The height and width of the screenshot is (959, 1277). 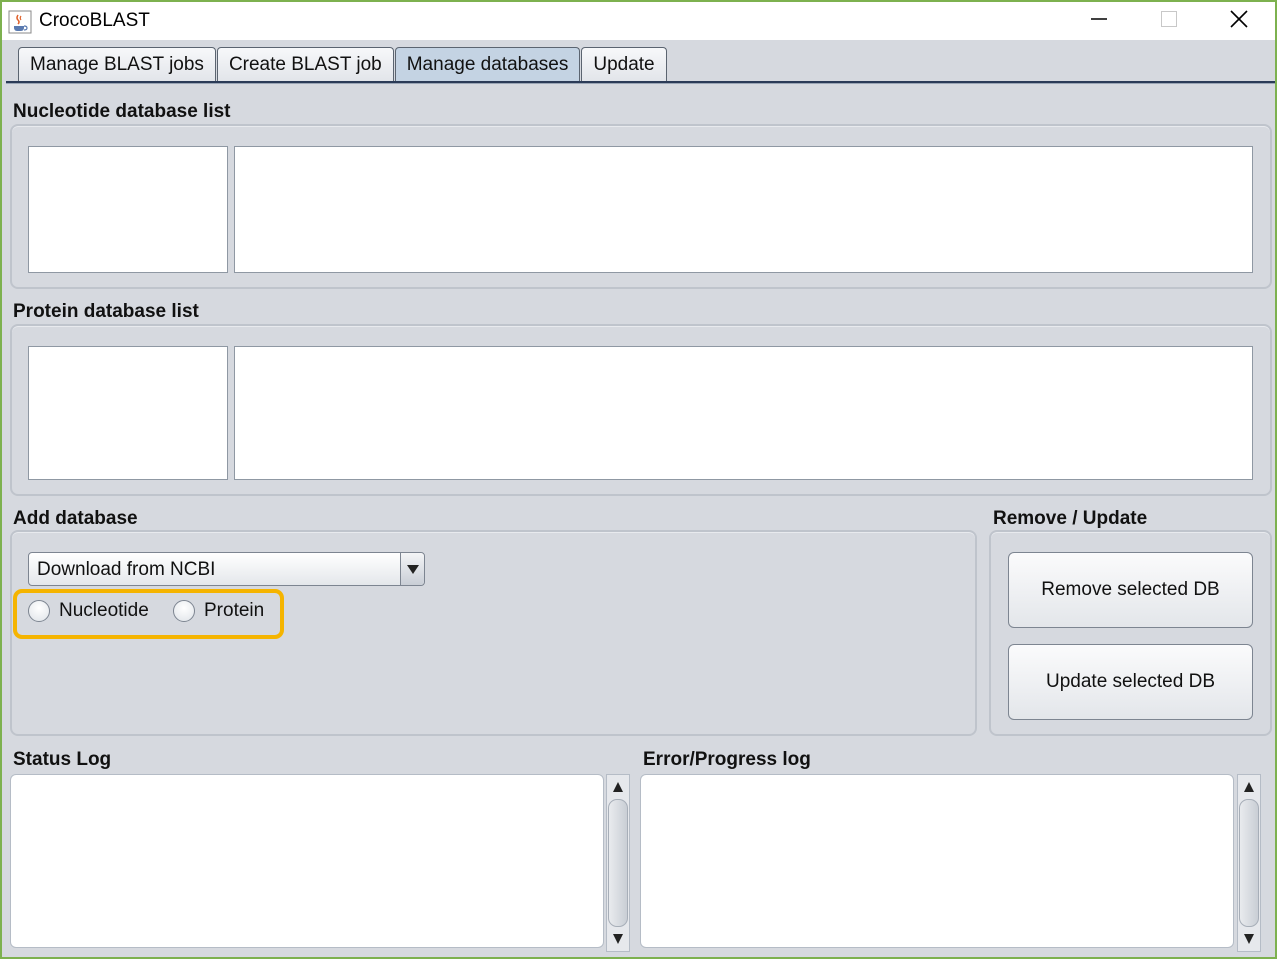 What do you see at coordinates (1070, 518) in the screenshot?
I see `remove-update-title: Remove / Update` at bounding box center [1070, 518].